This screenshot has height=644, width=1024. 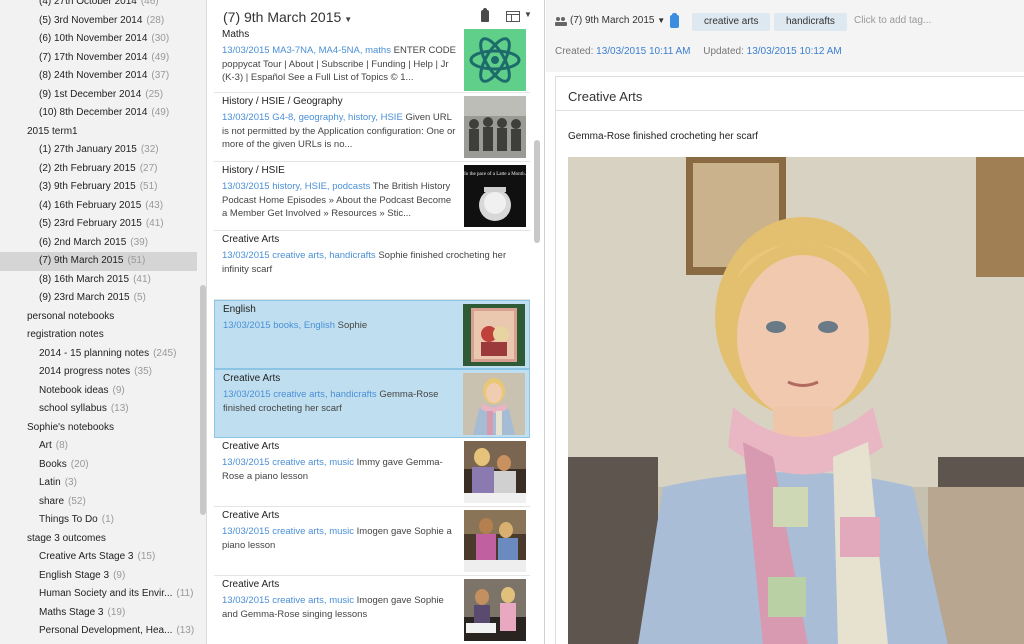 I want to click on note-count: (52), so click(x=77, y=501).